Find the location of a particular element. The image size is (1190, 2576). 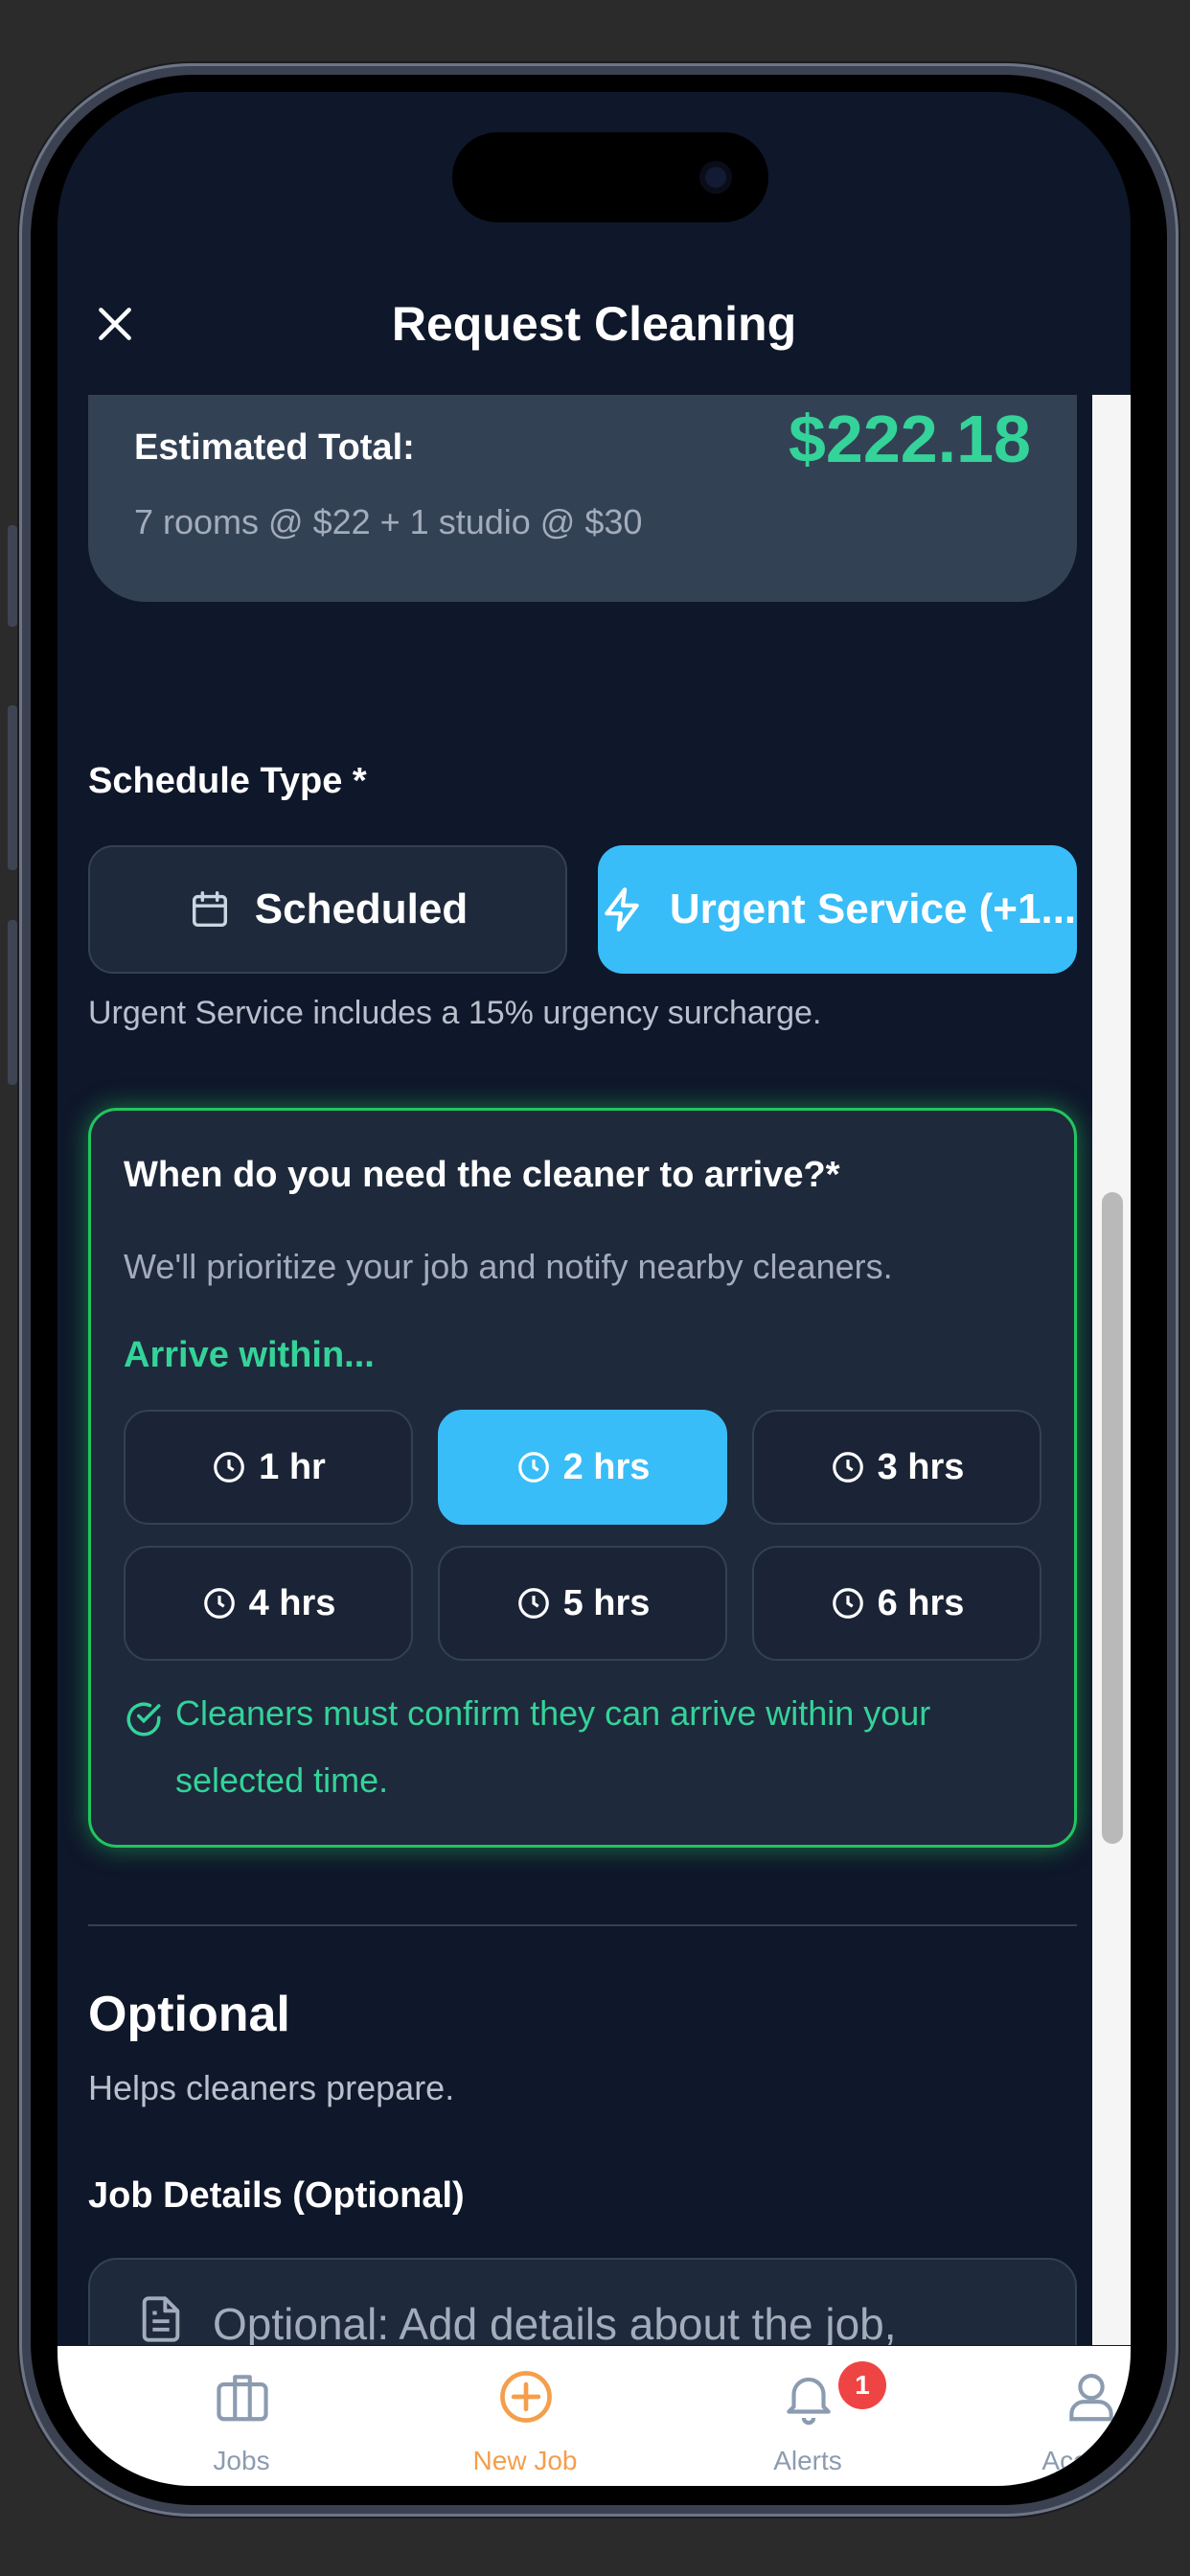

slot-3-hrs: 3 hrs is located at coordinates (897, 1467).